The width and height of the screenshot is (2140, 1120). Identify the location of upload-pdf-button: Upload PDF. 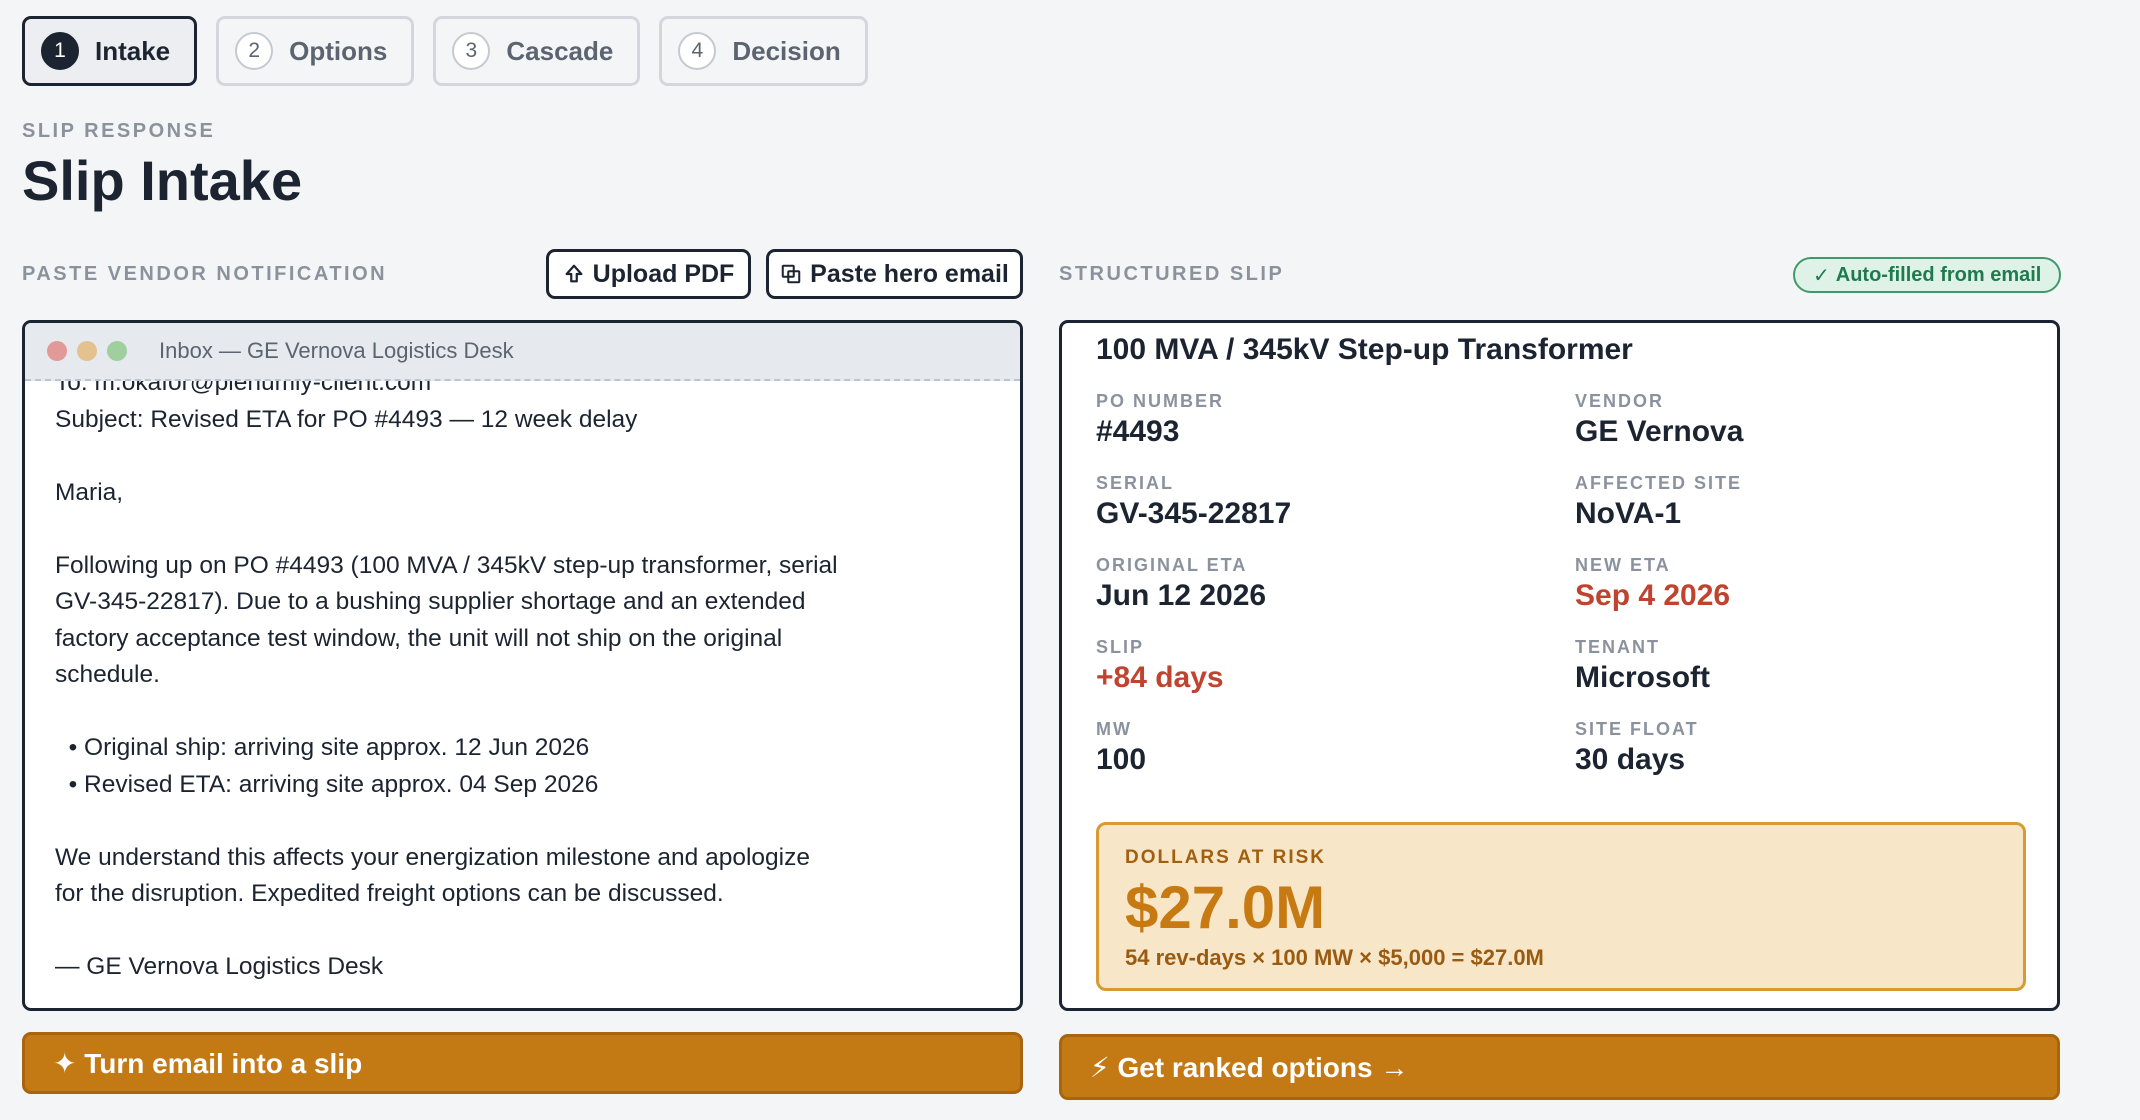
(648, 274).